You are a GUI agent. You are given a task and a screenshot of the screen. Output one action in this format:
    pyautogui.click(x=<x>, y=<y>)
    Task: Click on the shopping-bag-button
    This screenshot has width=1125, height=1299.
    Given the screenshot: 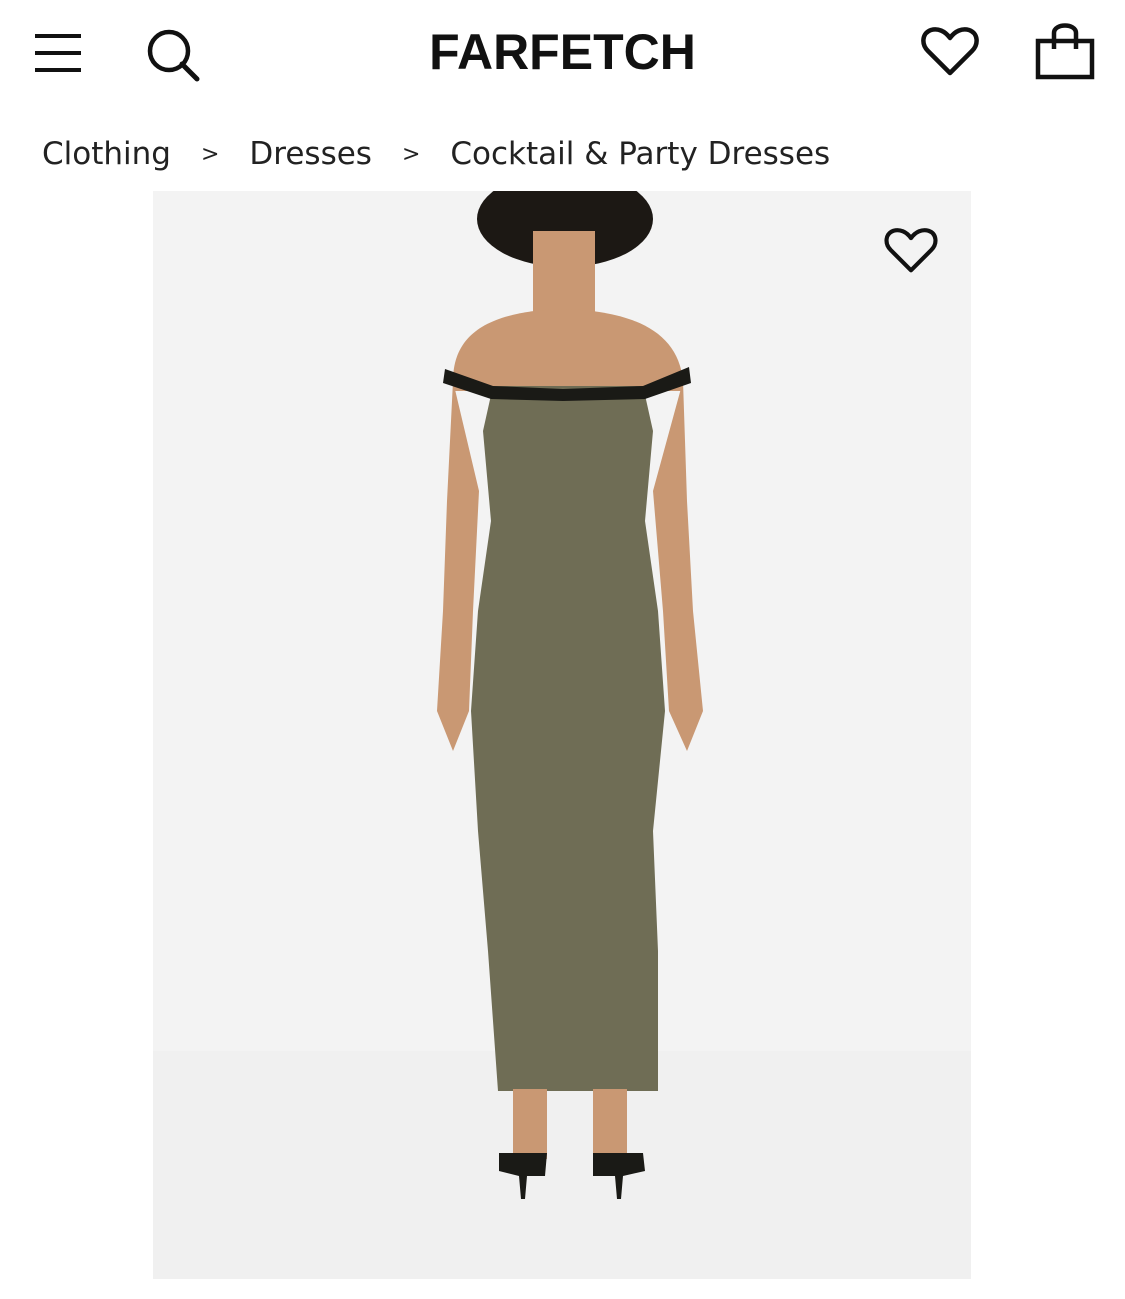 What is the action you would take?
    pyautogui.click(x=1065, y=51)
    